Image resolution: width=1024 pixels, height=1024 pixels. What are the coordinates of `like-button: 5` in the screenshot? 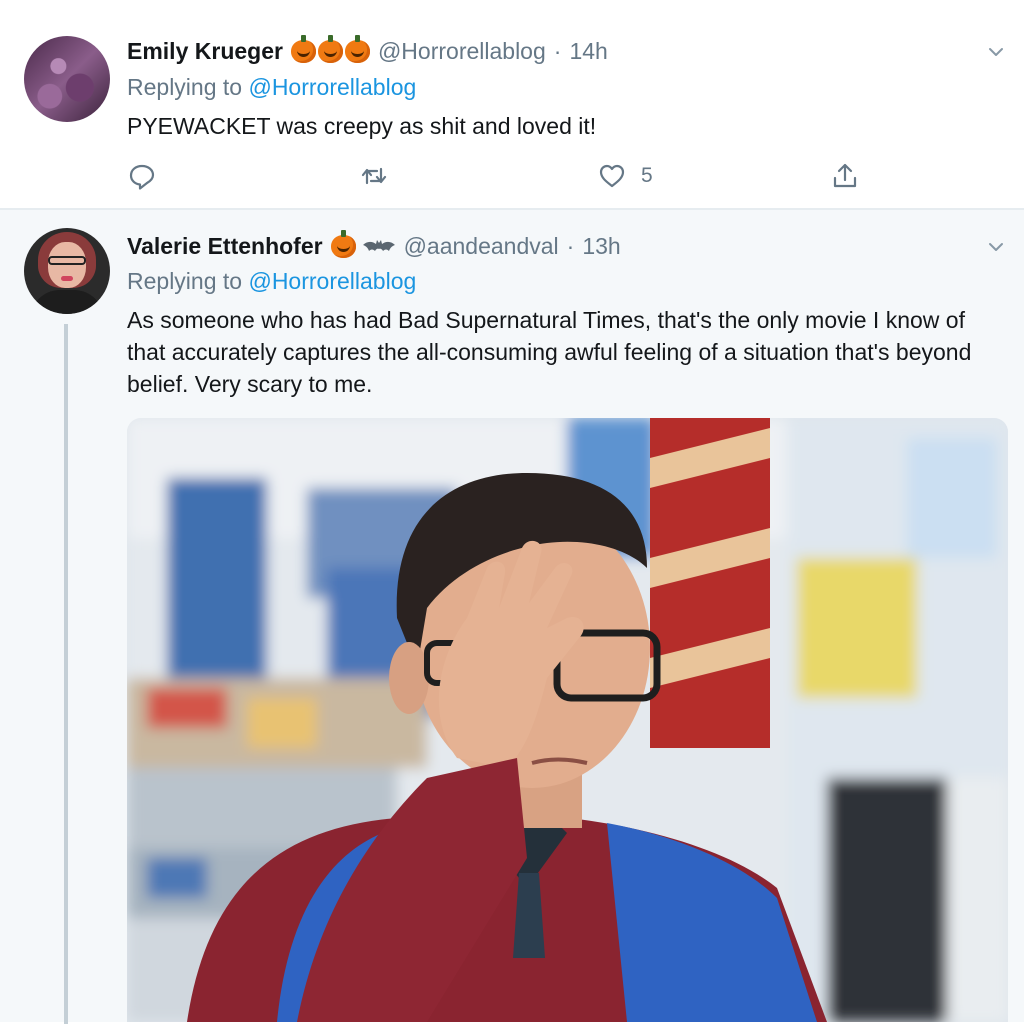 It's located at (625, 176).